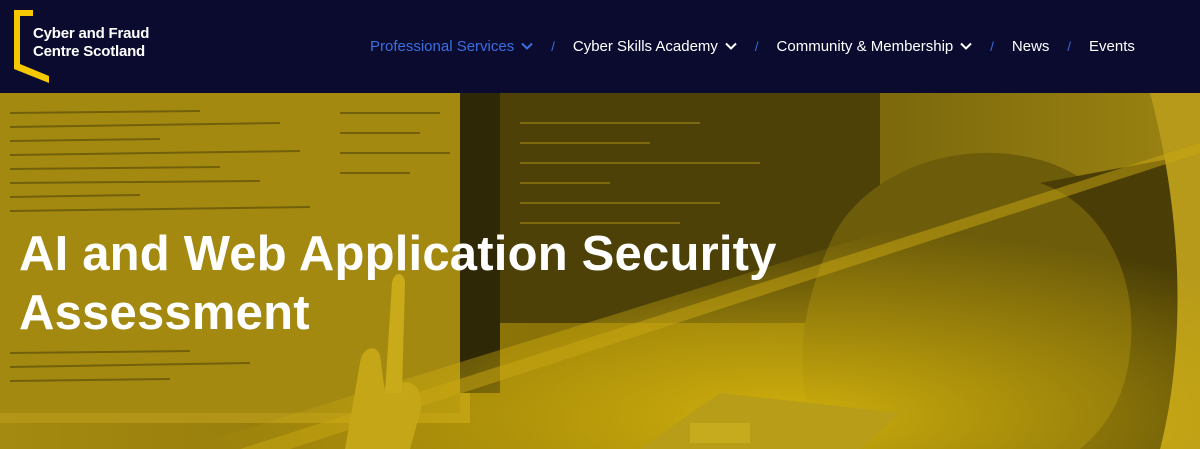  Describe the element at coordinates (645, 46) in the screenshot. I see `nav-item-label: Cyber Skills Academy` at that location.